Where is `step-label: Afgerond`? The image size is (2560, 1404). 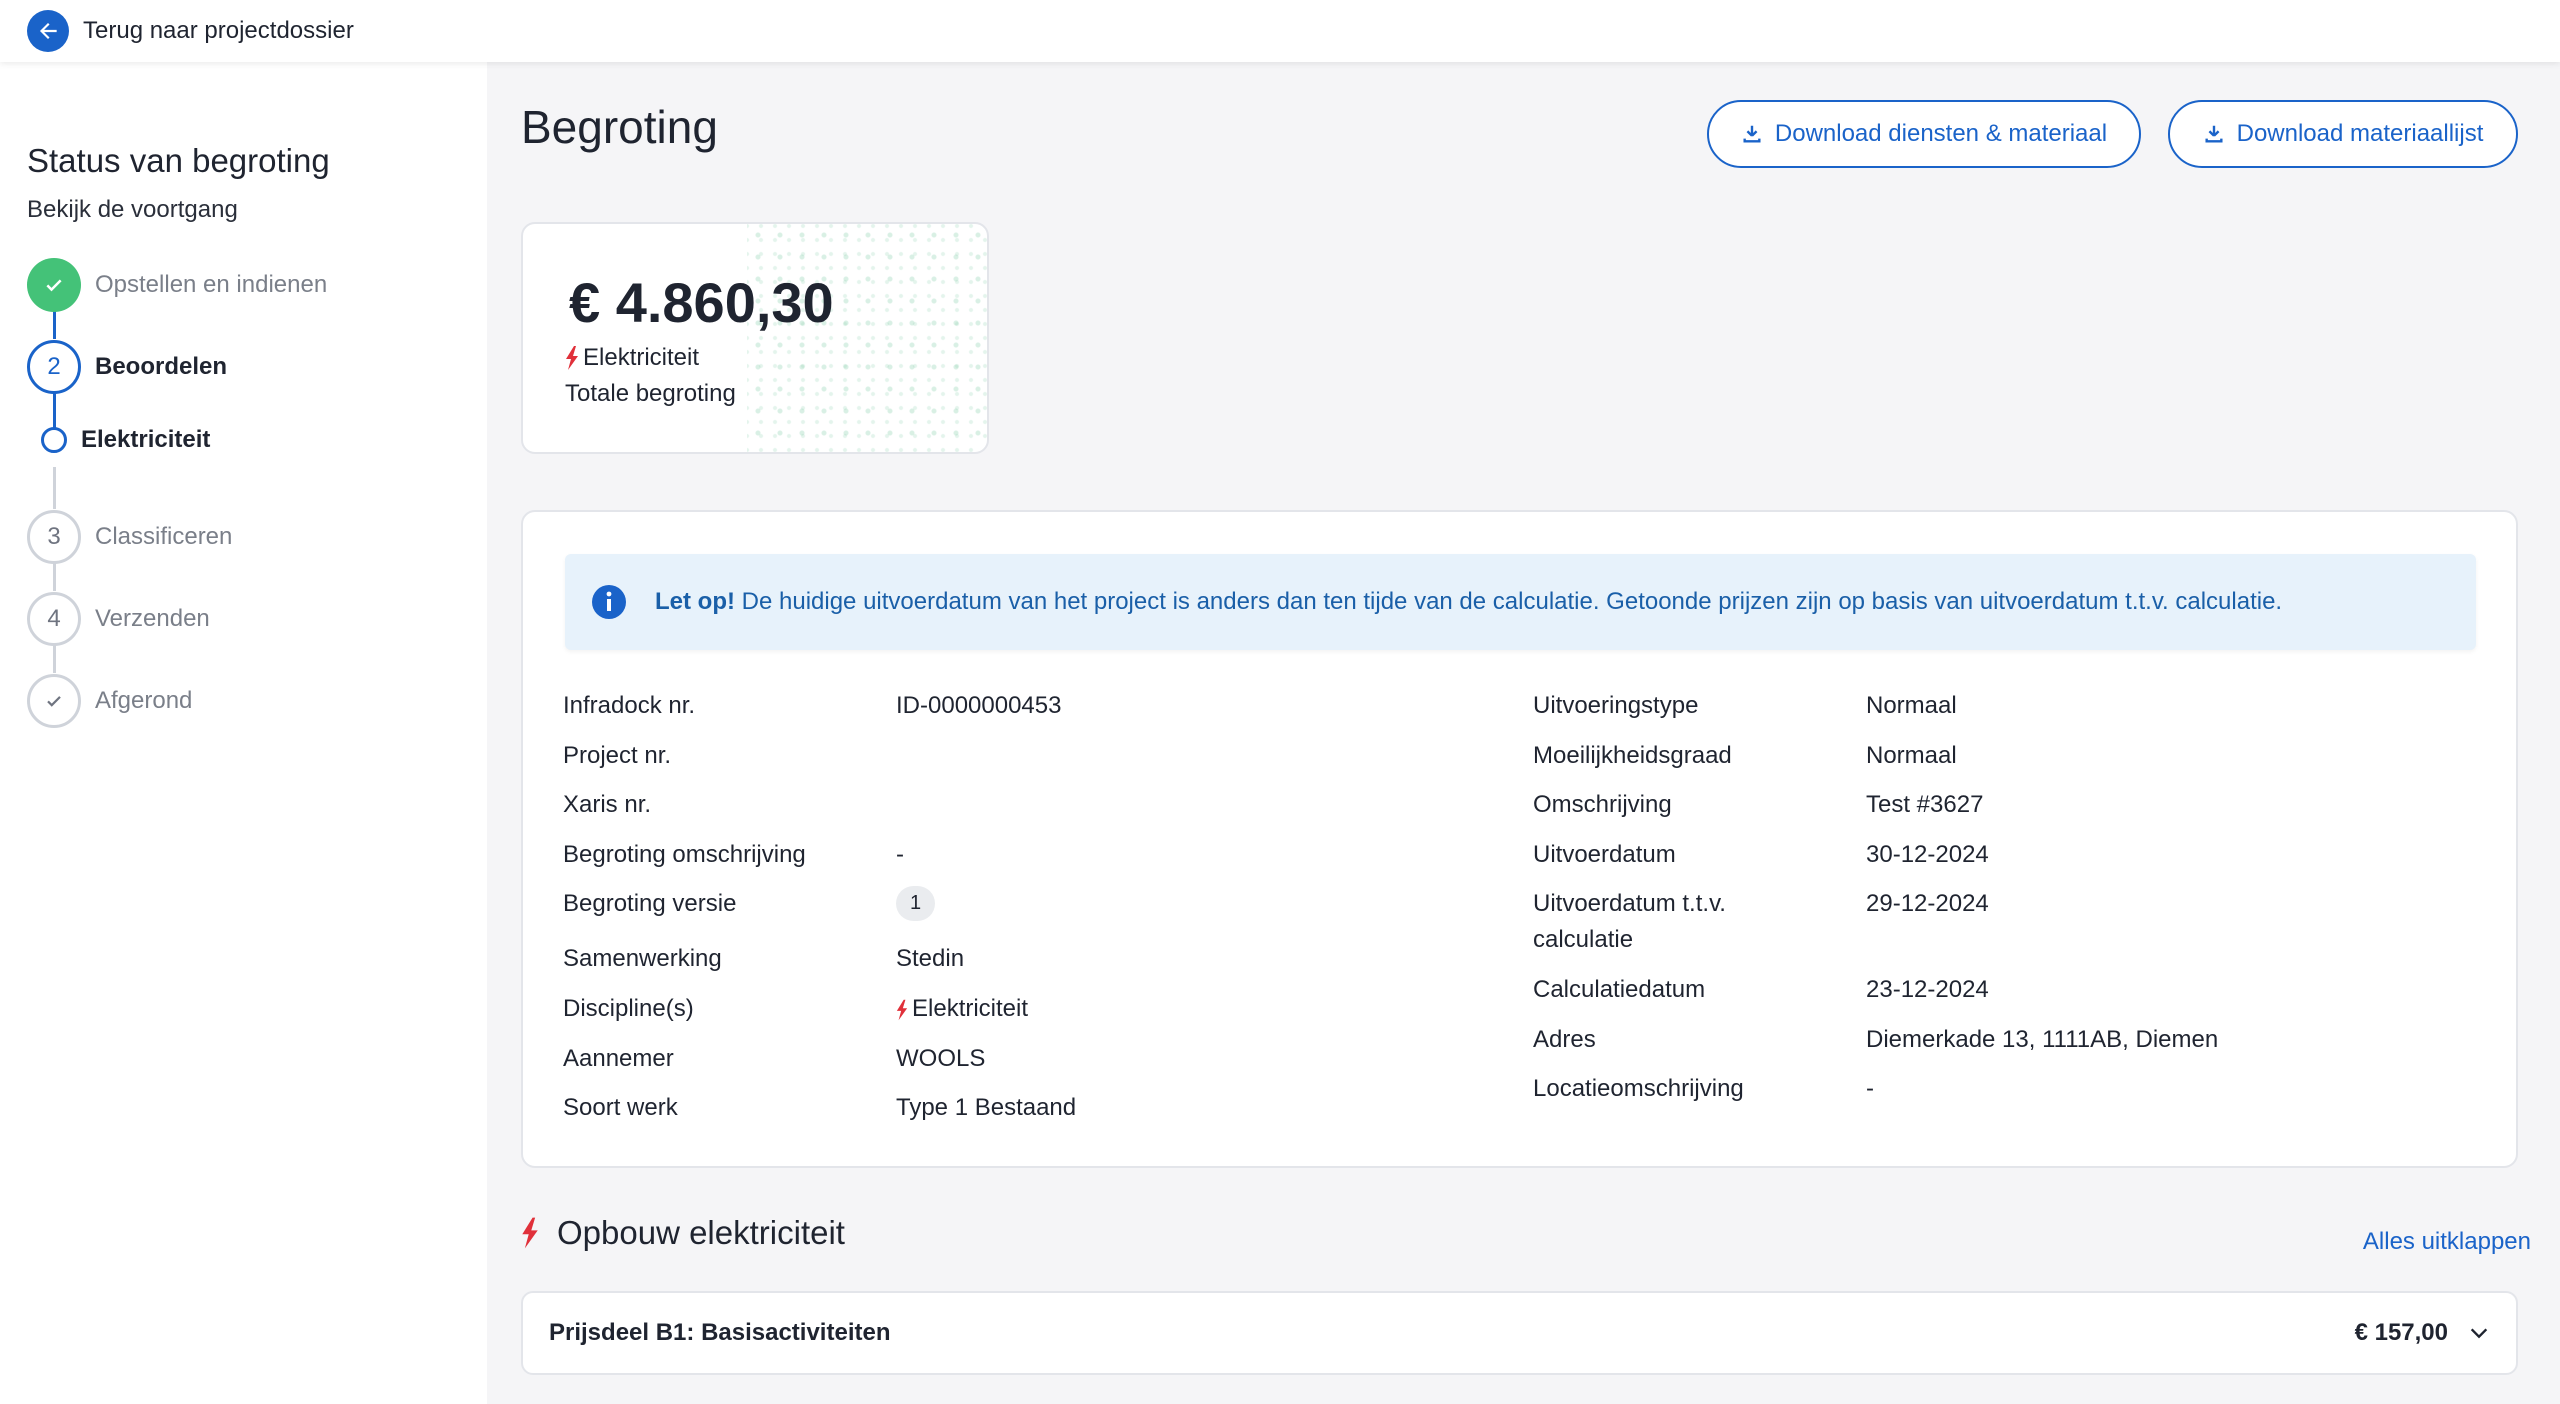
step-label: Afgerond is located at coordinates (144, 700).